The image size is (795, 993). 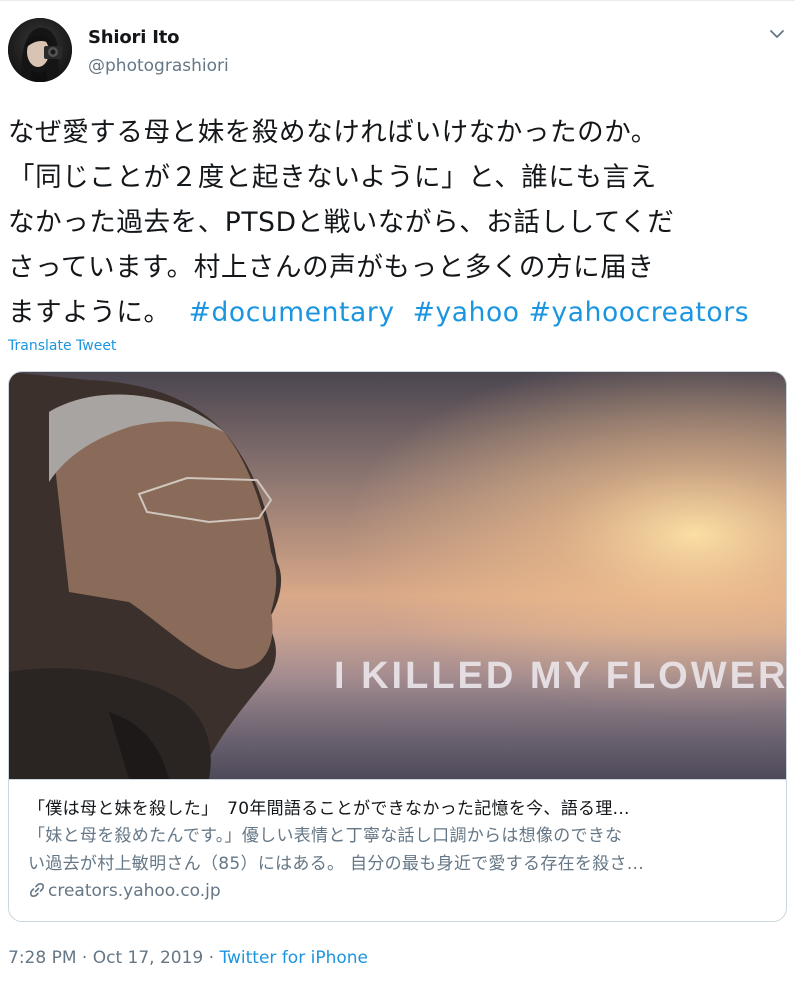 I want to click on hashtag-yahoocreators: #yahoocreators, so click(x=639, y=312).